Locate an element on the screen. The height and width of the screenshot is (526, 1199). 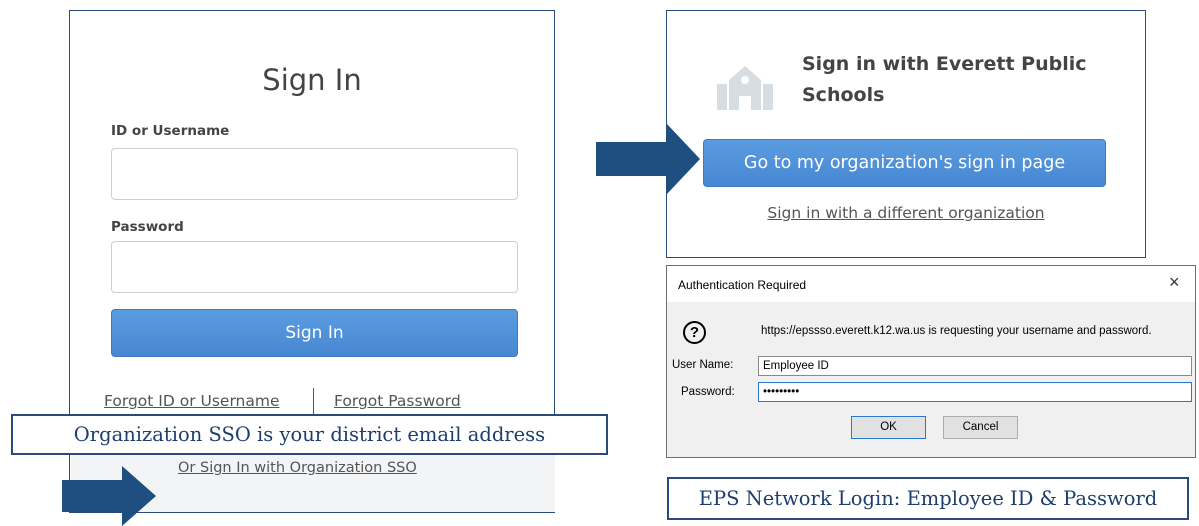
password-label: Password is located at coordinates (147, 227).